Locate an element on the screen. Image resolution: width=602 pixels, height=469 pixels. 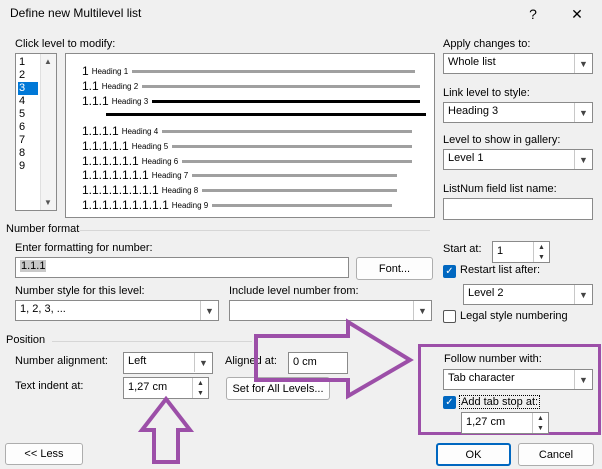
annotation-arrows is located at coordinates (275, 391).